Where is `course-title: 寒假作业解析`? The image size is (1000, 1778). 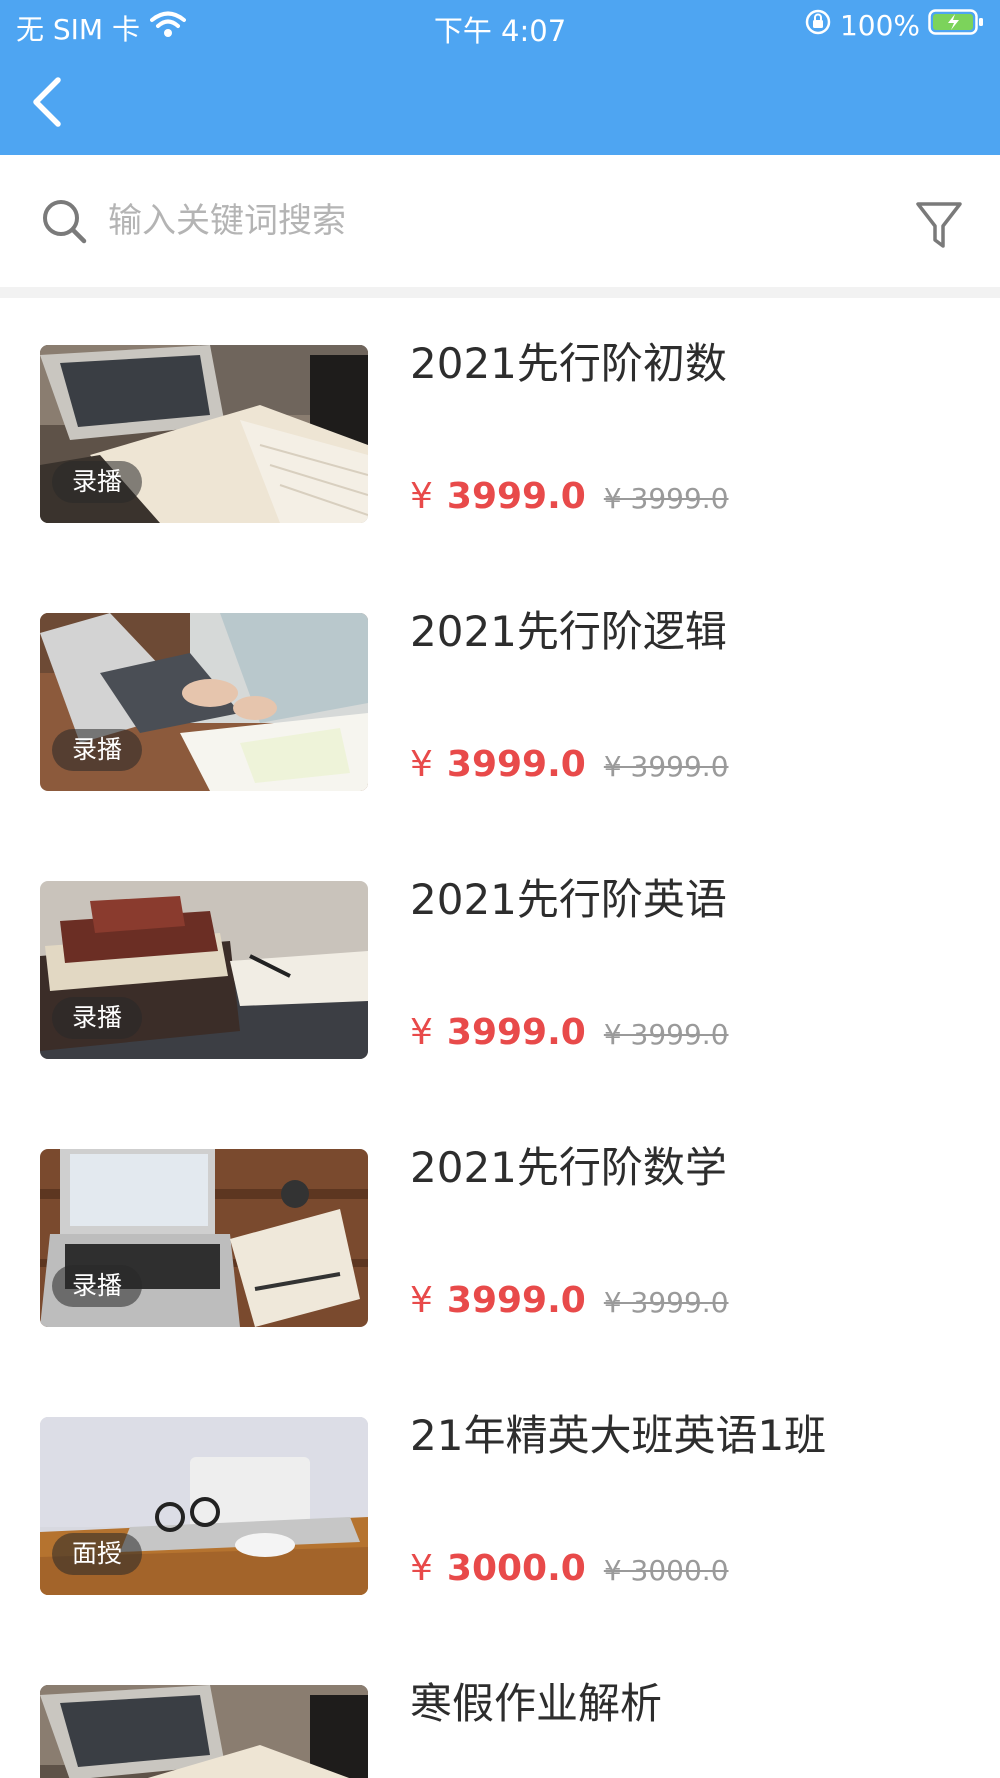 course-title: 寒假作业解析 is located at coordinates (536, 1703).